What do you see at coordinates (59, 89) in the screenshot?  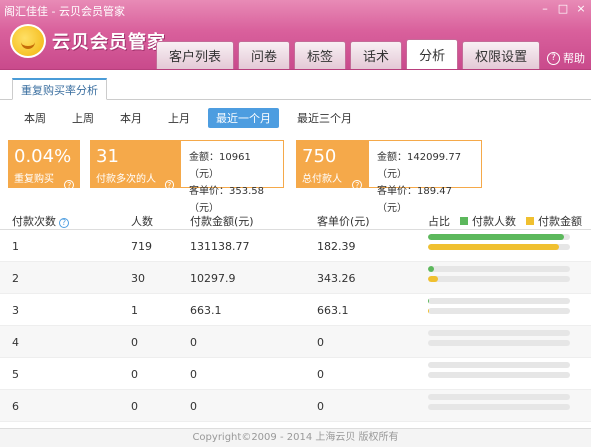 I see `tab-repeat-purchase-analysis: 重复购买率分析` at bounding box center [59, 89].